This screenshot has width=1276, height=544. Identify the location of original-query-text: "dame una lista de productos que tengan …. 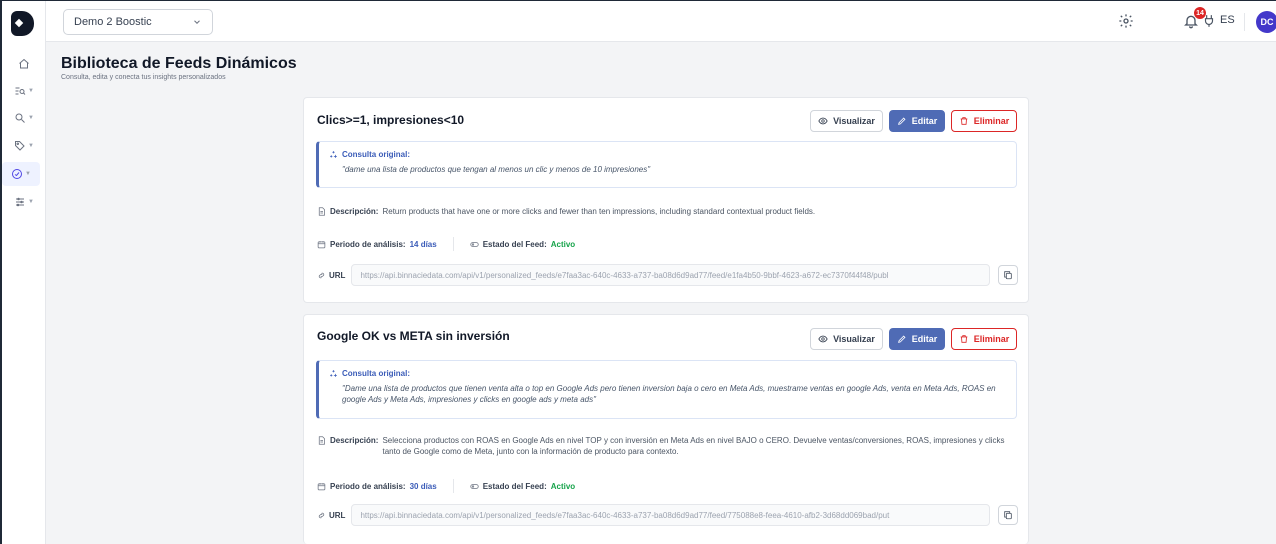
(496, 169).